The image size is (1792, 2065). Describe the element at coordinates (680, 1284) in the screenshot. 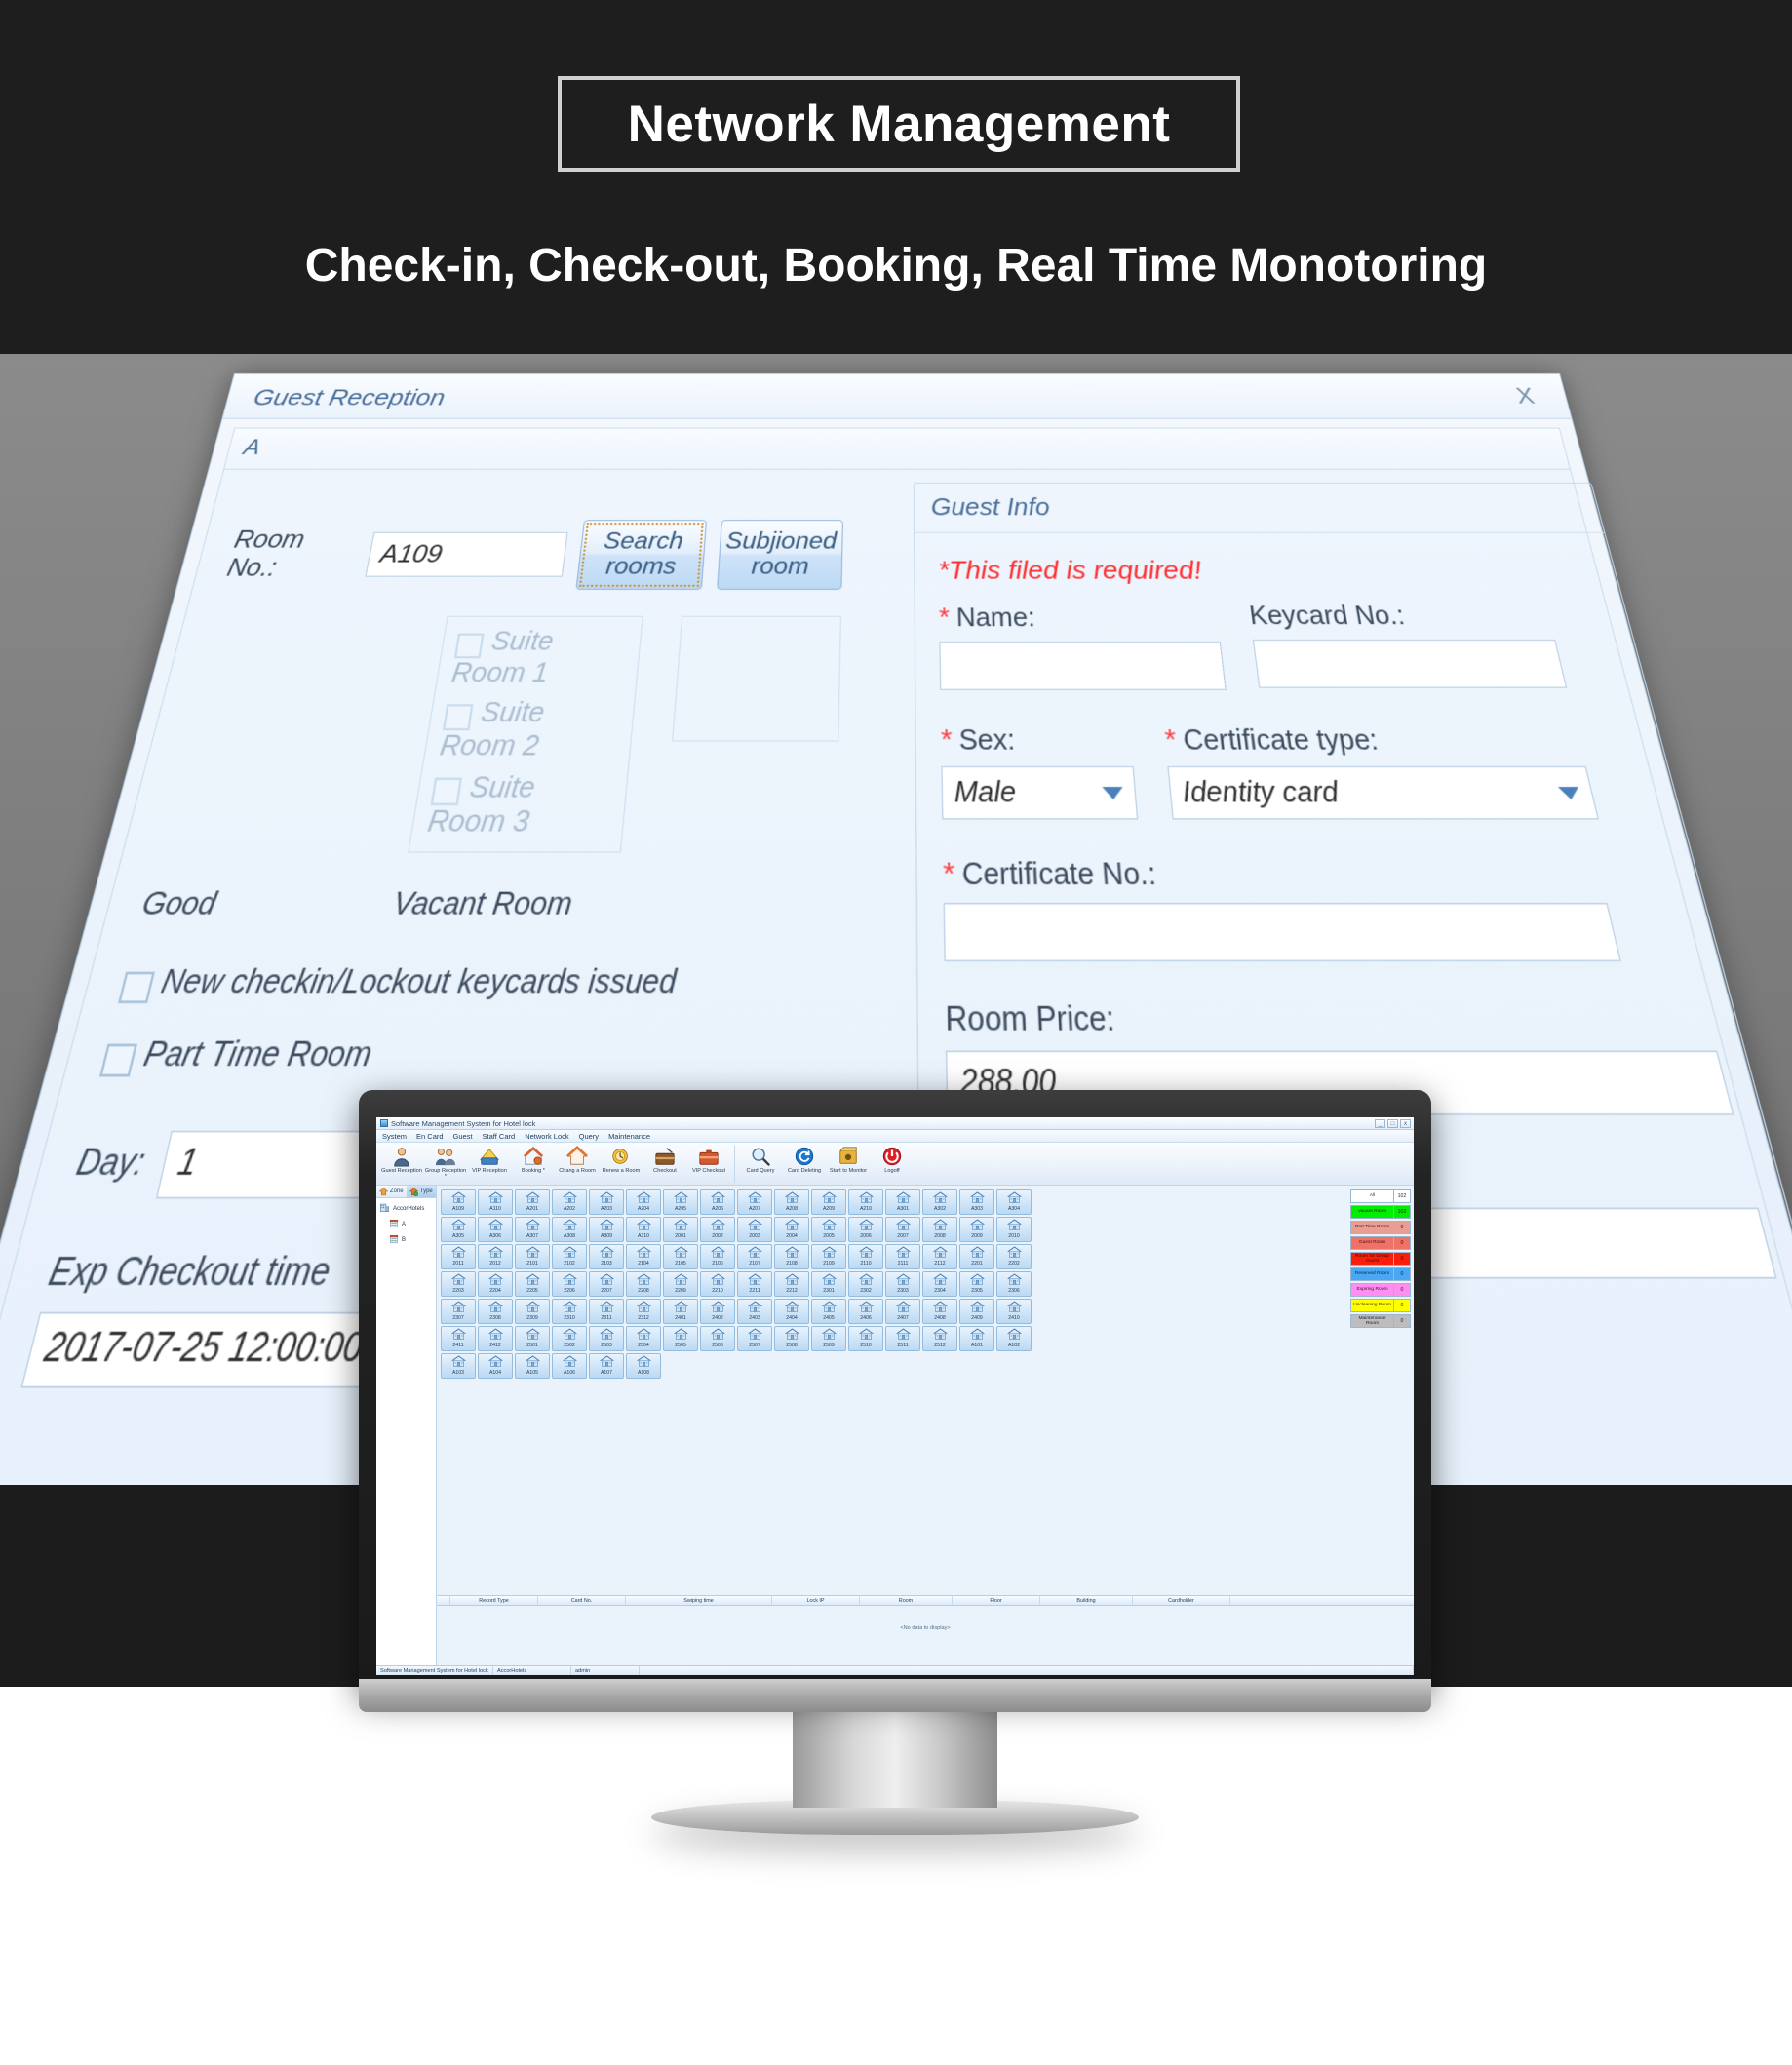

I see `room-tile: 2209` at that location.